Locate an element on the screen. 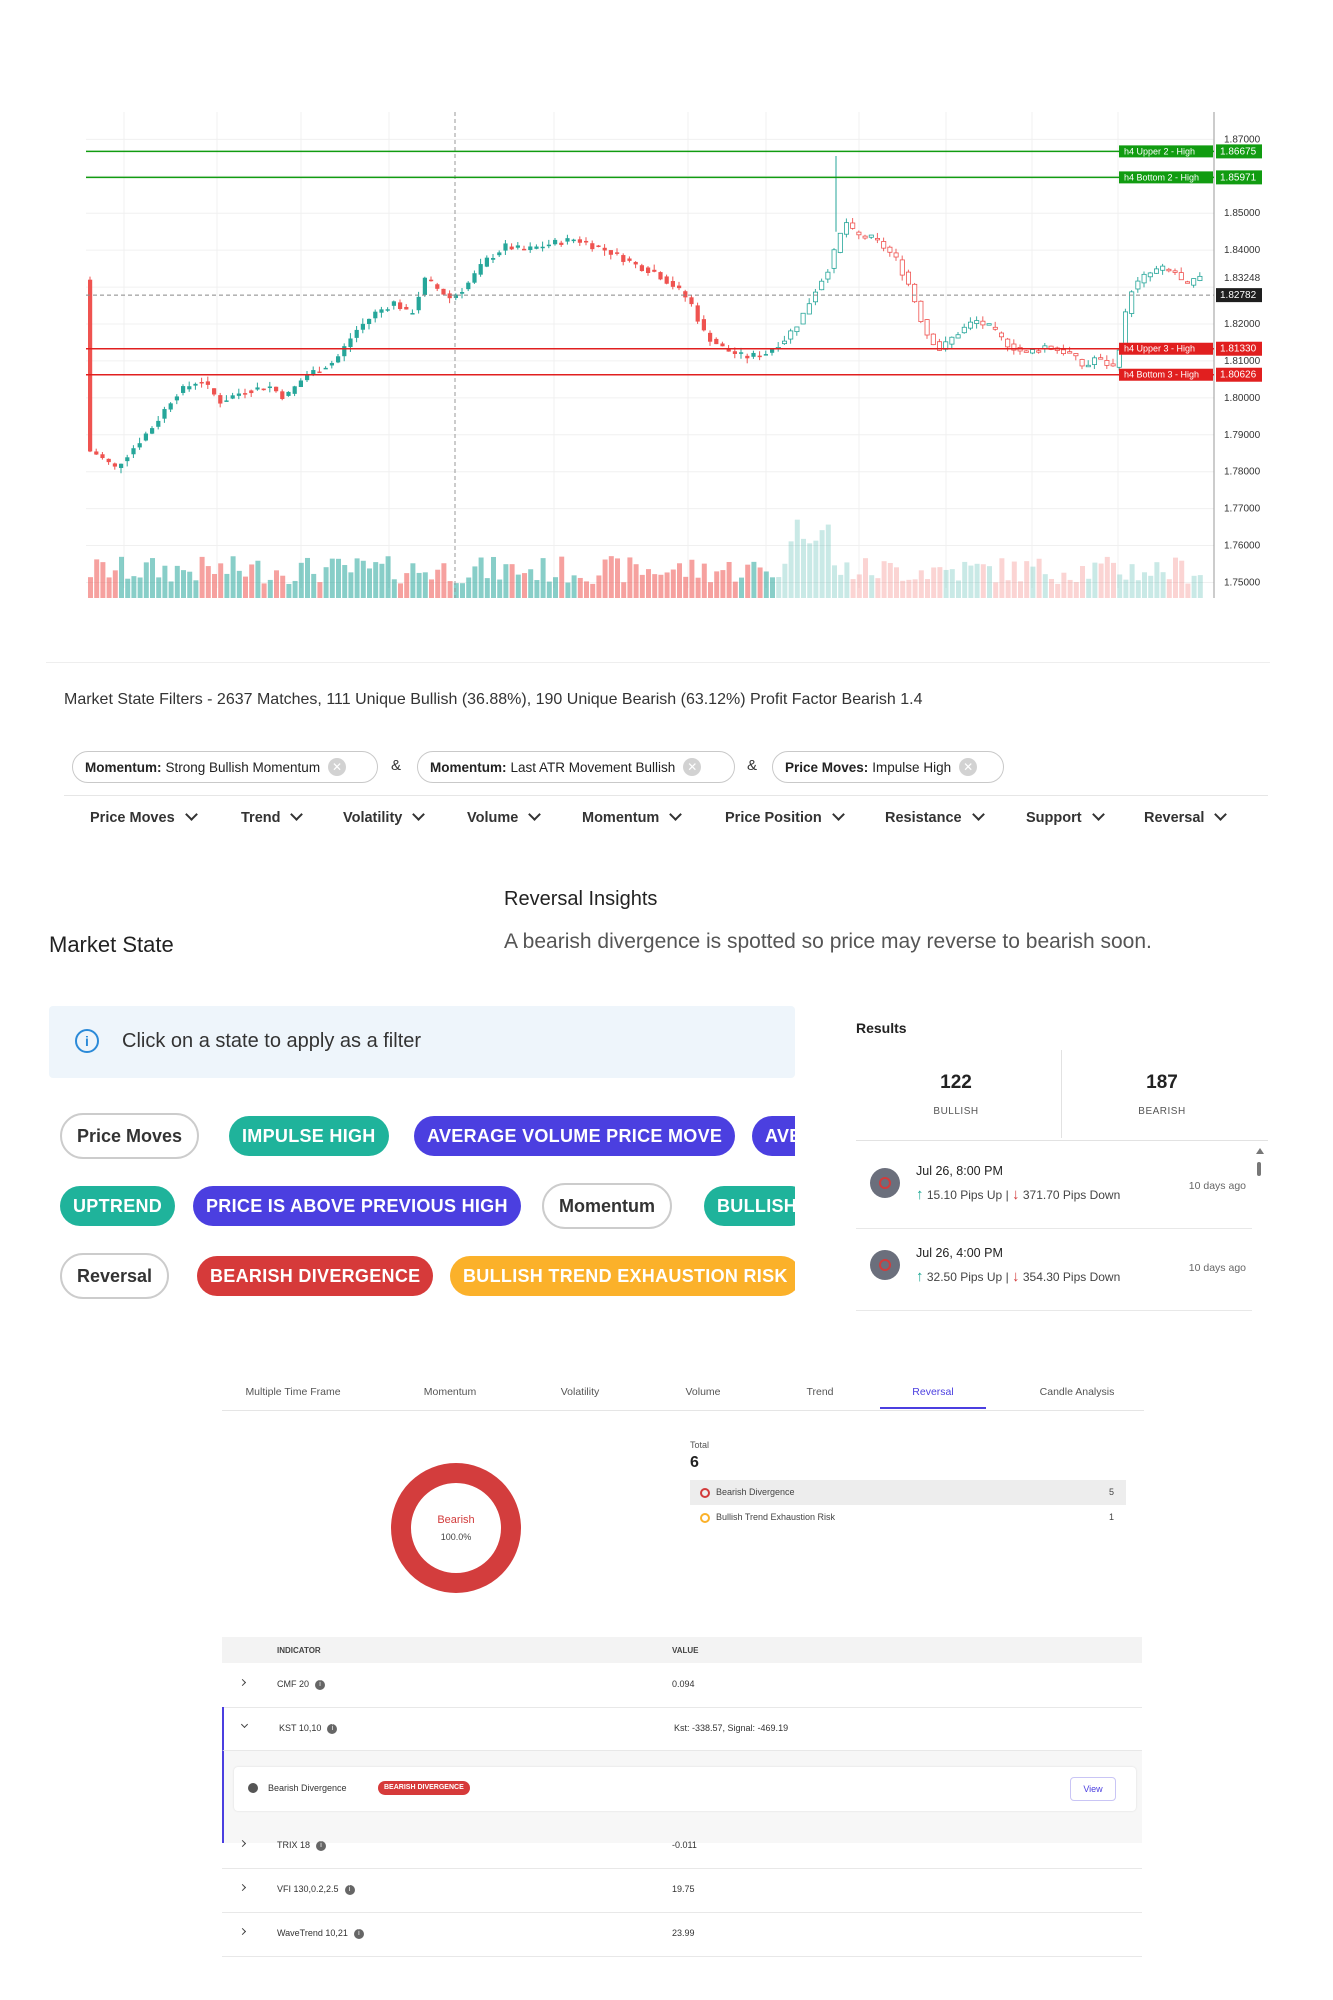 The width and height of the screenshot is (1333, 2000). state-bearish-divergence: BEARISH DIVERGENCE is located at coordinates (315, 1276).